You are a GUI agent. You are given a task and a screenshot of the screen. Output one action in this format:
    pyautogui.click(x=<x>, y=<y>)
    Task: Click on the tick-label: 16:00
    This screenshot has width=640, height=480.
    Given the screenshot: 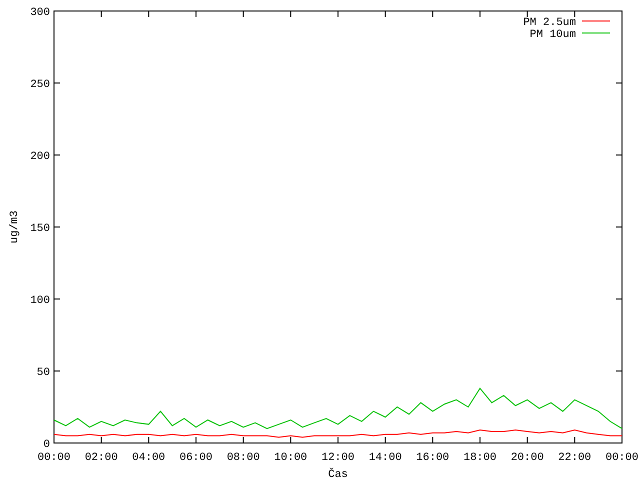 What is the action you would take?
    pyautogui.click(x=433, y=458)
    